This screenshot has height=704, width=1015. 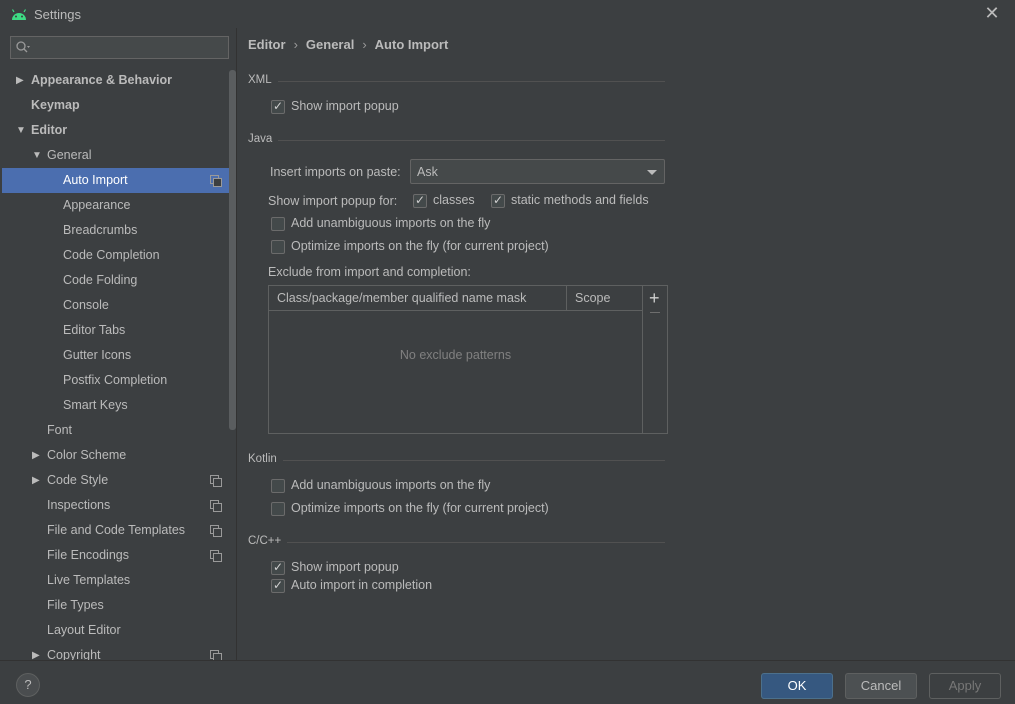 I want to click on help-icon: ?, so click(x=28, y=685).